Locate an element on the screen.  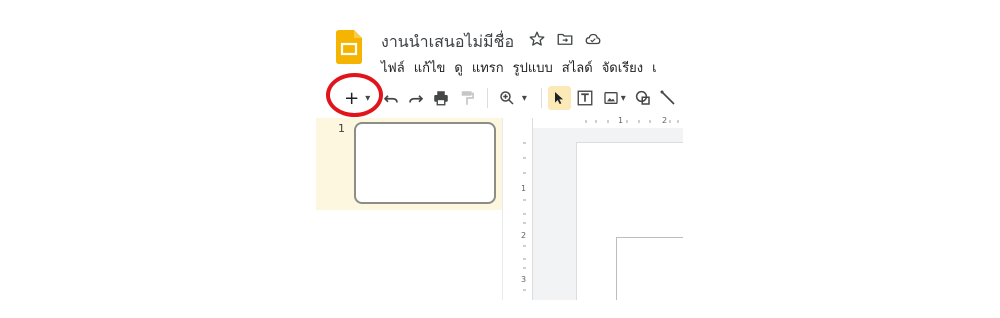
slide-filmstrip: 1 is located at coordinates (409, 164).